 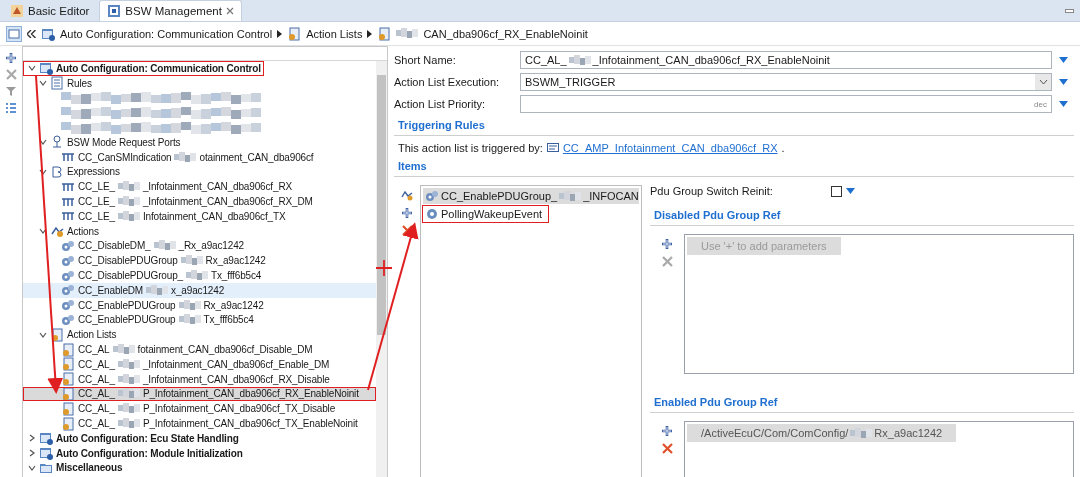 I want to click on item-label: _INFOCAN, so click(x=611, y=196).